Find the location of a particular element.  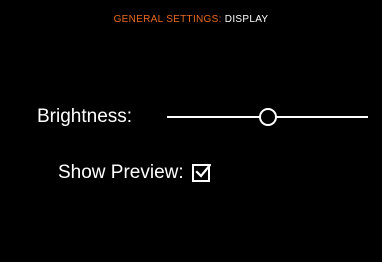

brightness-slider is located at coordinates (267, 117).